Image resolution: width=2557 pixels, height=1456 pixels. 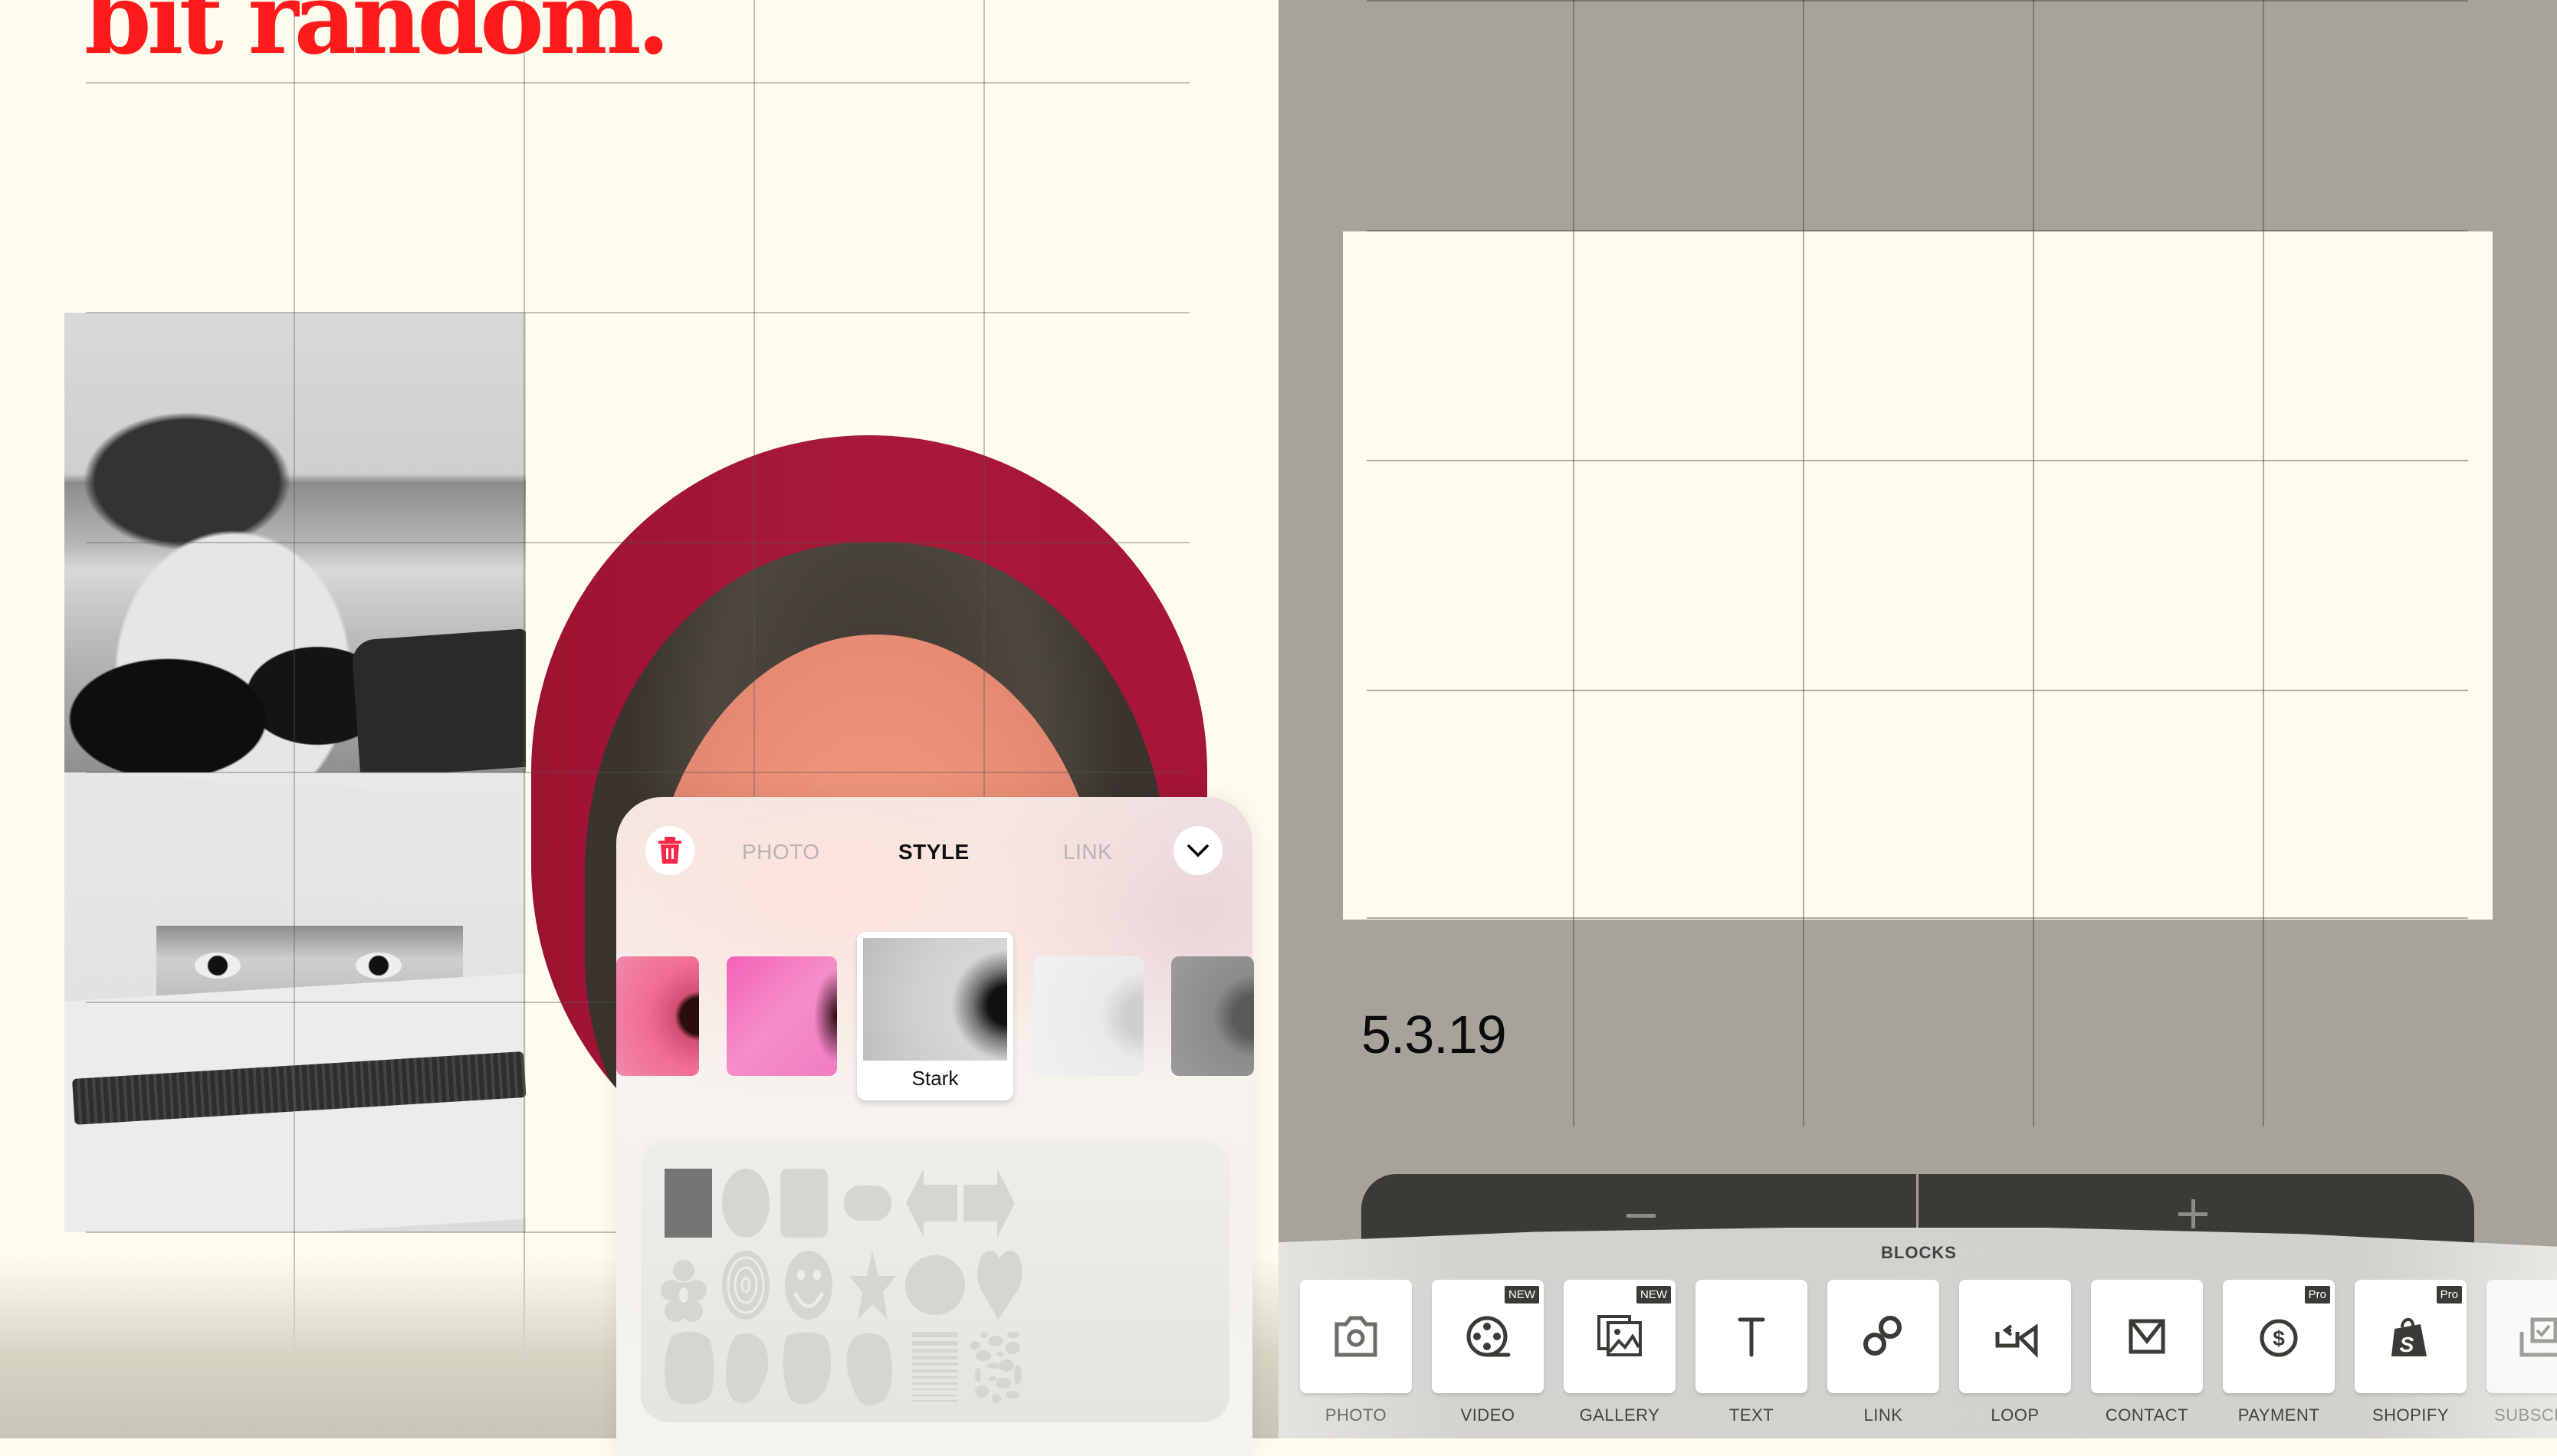 I want to click on link-icon, so click(x=1882, y=1336).